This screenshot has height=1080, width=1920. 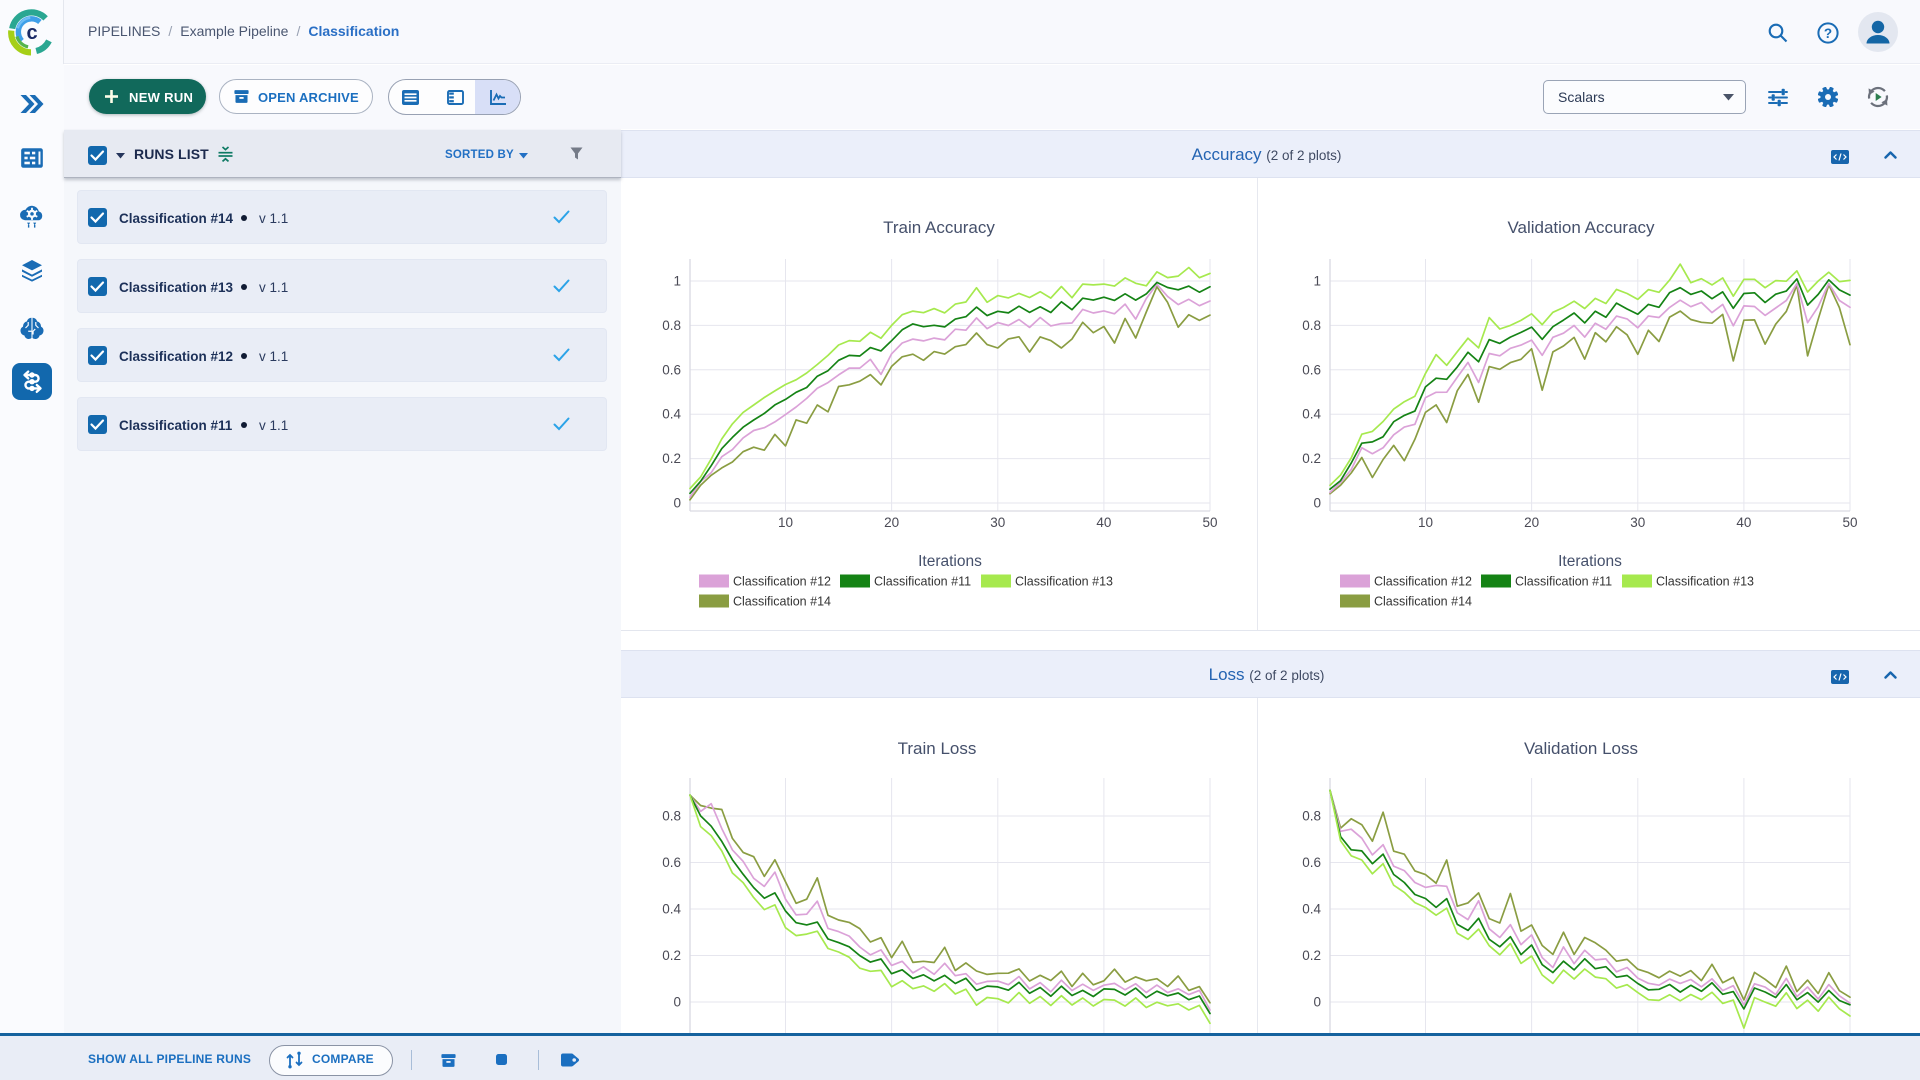 I want to click on svg-text: c, so click(x=31, y=33).